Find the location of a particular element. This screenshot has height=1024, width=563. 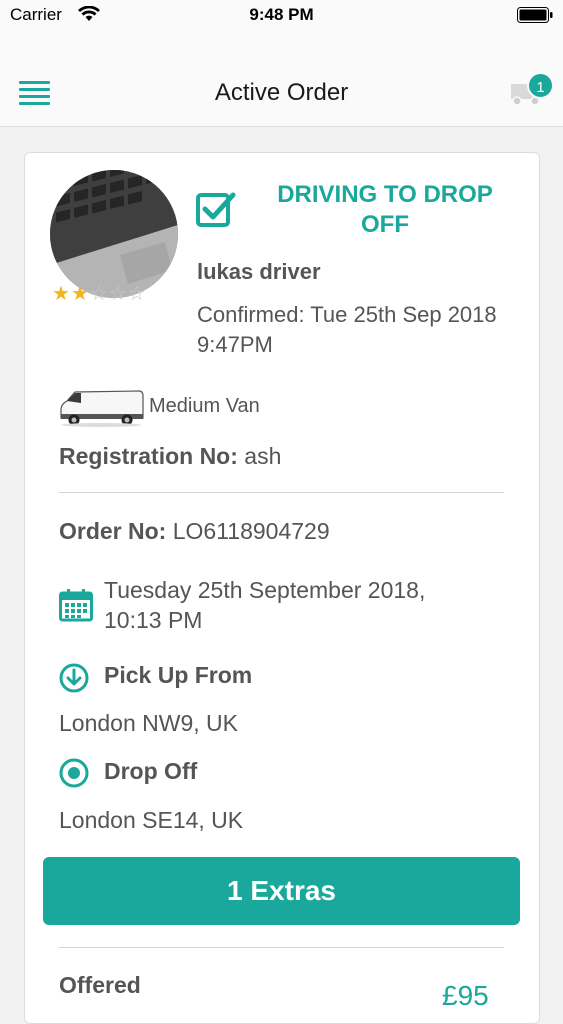

keyboard-photo is located at coordinates (114, 234).